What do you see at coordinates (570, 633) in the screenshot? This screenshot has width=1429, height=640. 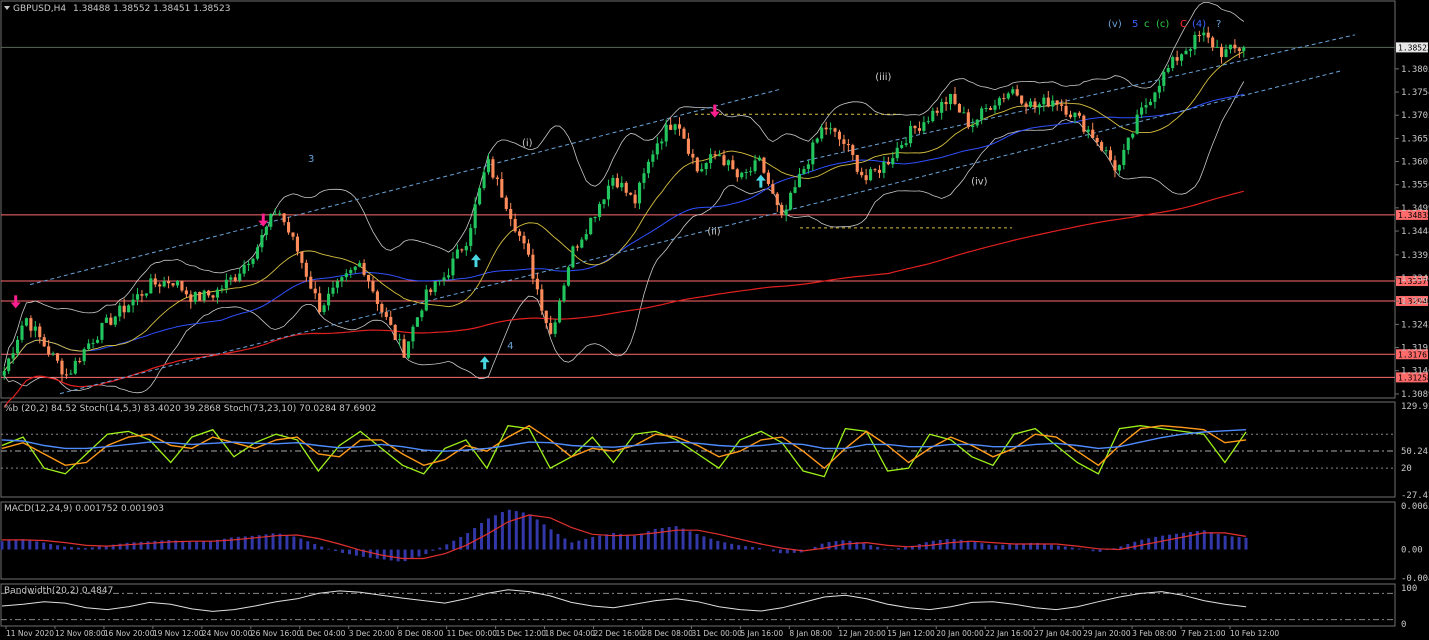 I see `time-tick-label: 18 Dec 04:00` at bounding box center [570, 633].